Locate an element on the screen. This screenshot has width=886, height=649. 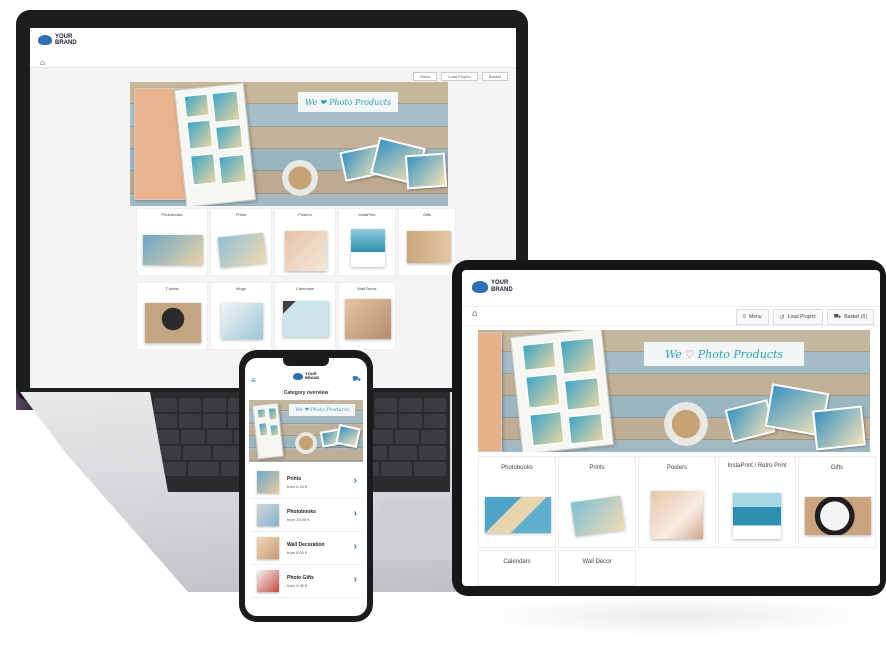
tablet-toolbar: ≡ Menu ↺ Load Project ⛟ Basket (0) is located at coordinates (804, 317).